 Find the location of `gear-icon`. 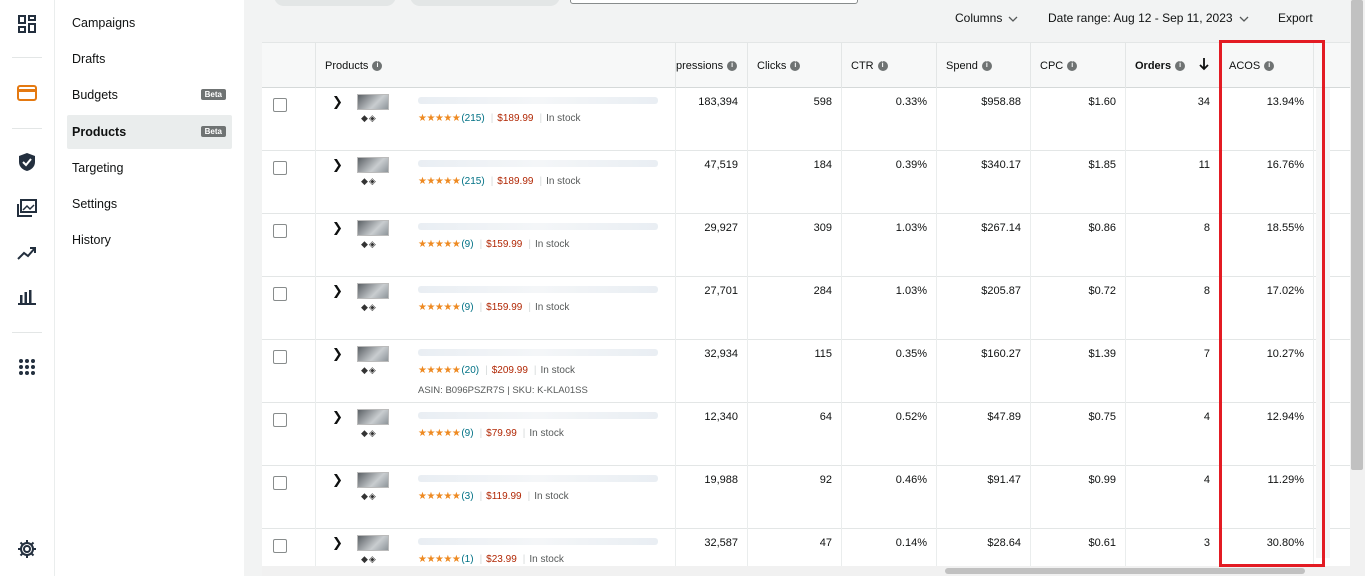

gear-icon is located at coordinates (27, 549).